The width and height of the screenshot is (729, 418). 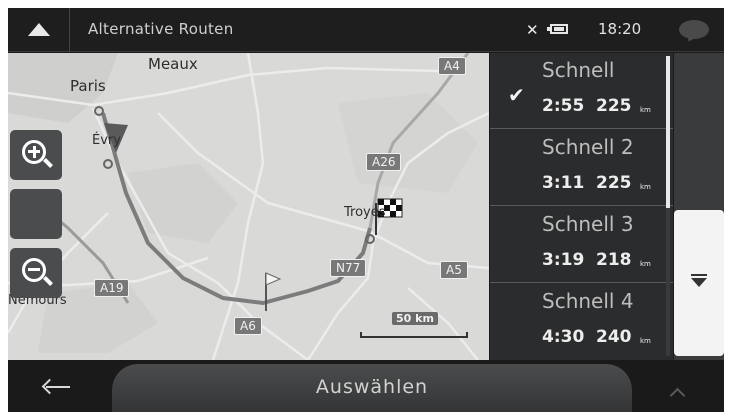 What do you see at coordinates (161, 29) in the screenshot?
I see `page-title: Alternative Routen` at bounding box center [161, 29].